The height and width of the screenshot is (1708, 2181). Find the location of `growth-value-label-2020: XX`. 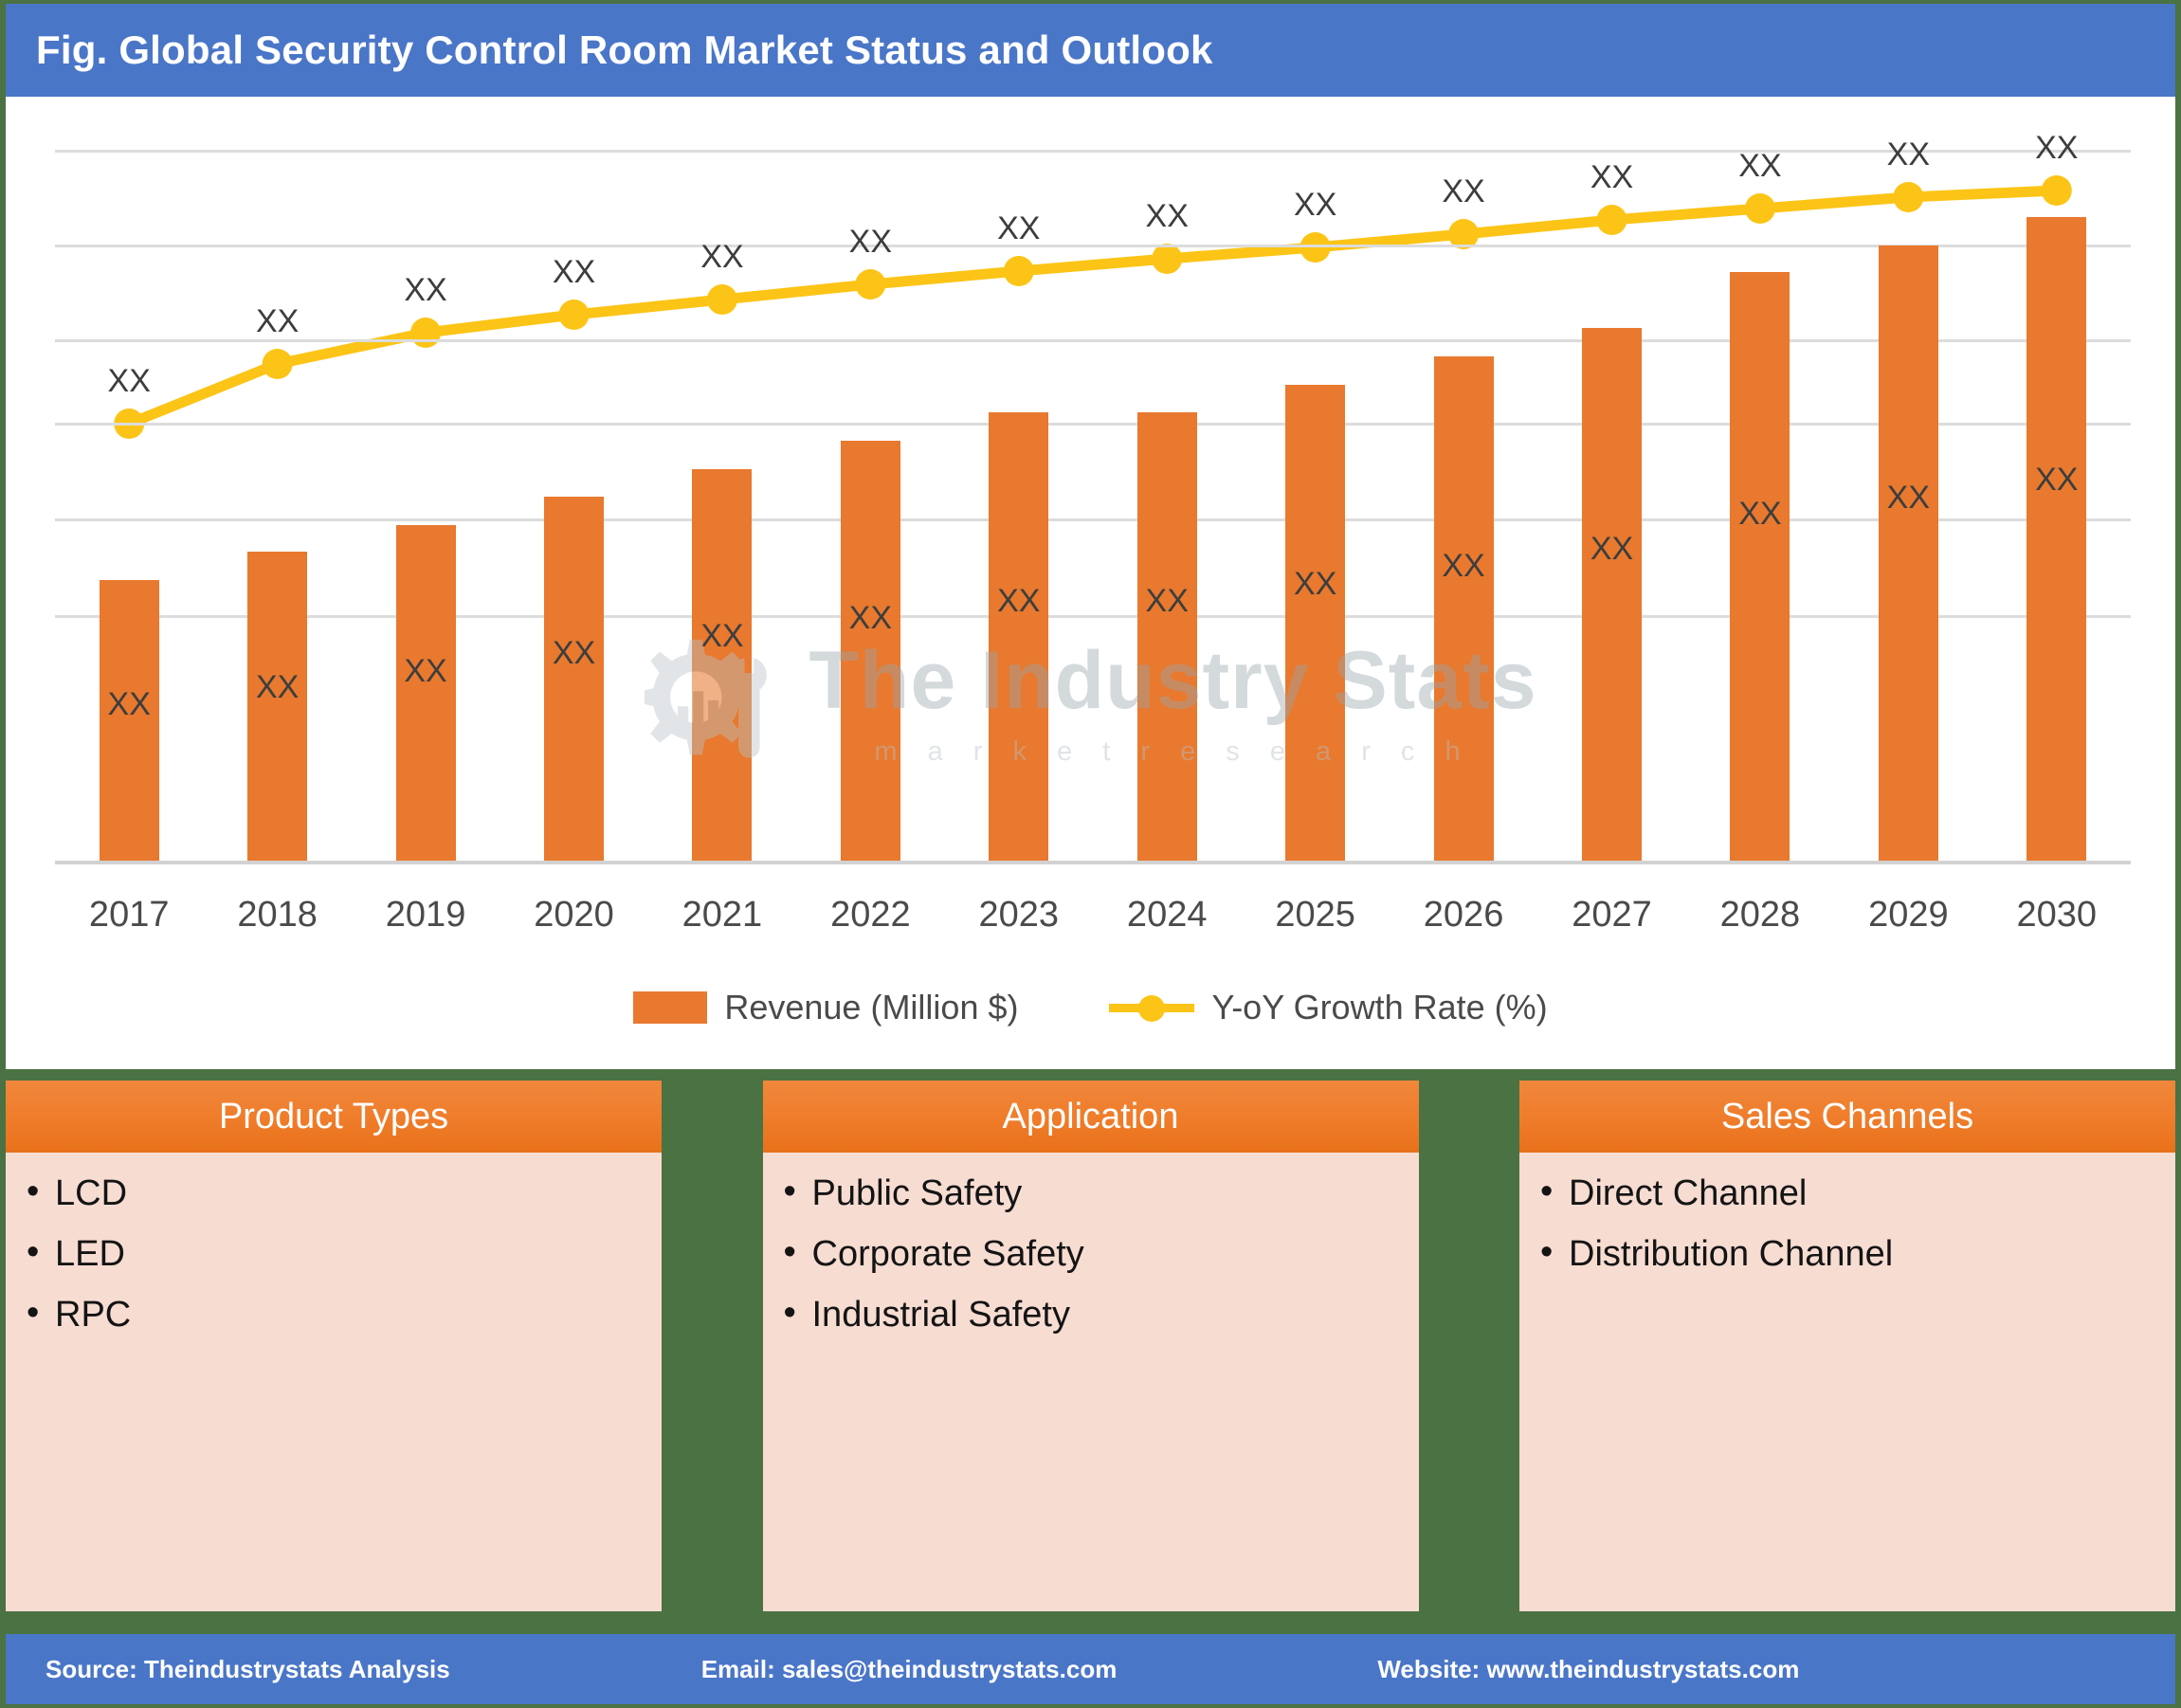

growth-value-label-2020: XX is located at coordinates (574, 272).